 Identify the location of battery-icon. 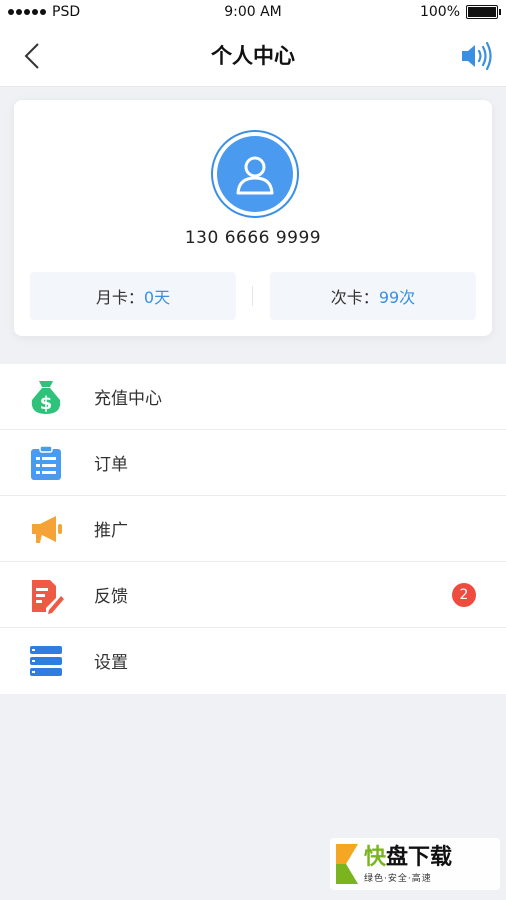
(483, 12).